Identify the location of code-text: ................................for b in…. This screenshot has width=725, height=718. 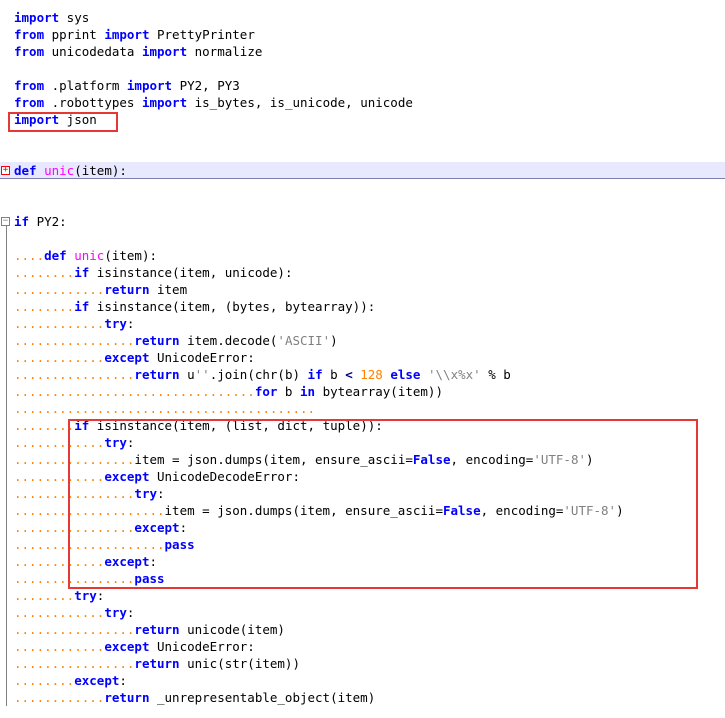
(228, 391).